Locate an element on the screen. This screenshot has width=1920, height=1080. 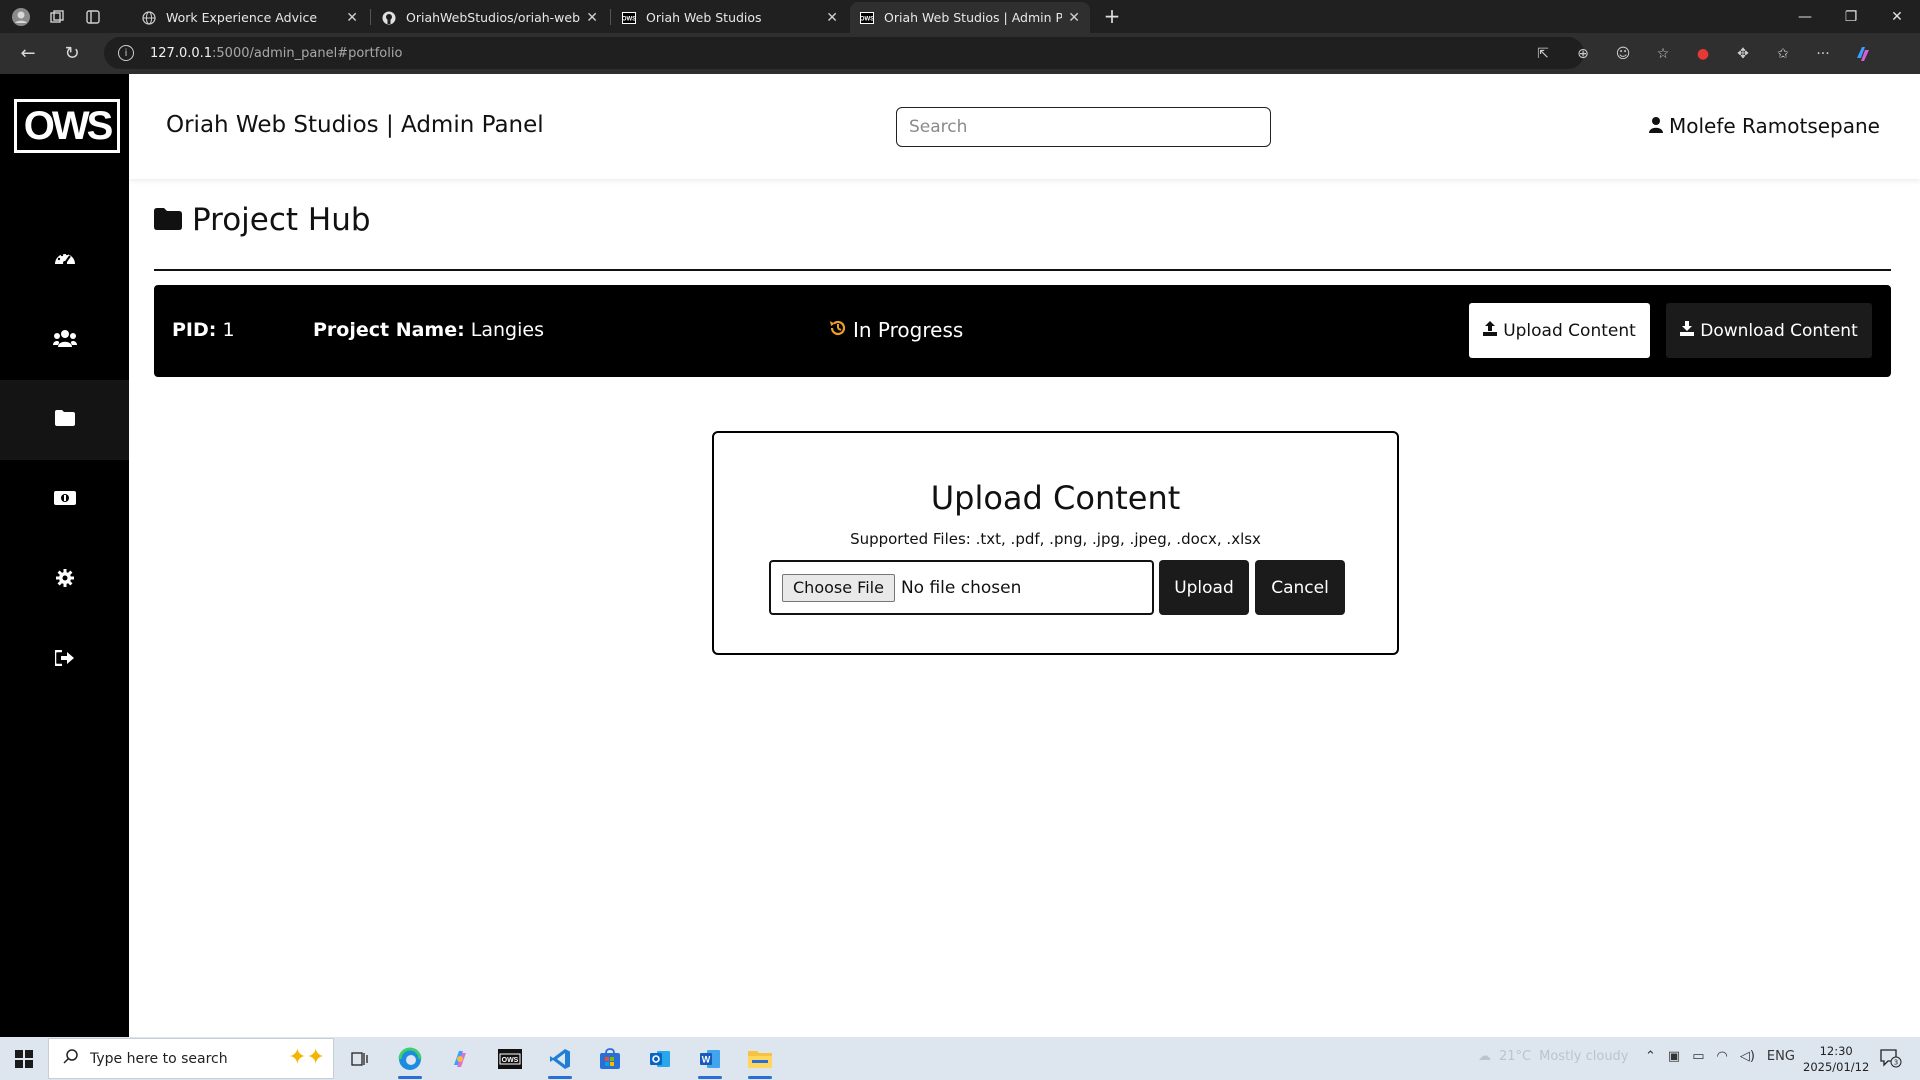
favorite-star-icon: ☆ is located at coordinates (1663, 54).